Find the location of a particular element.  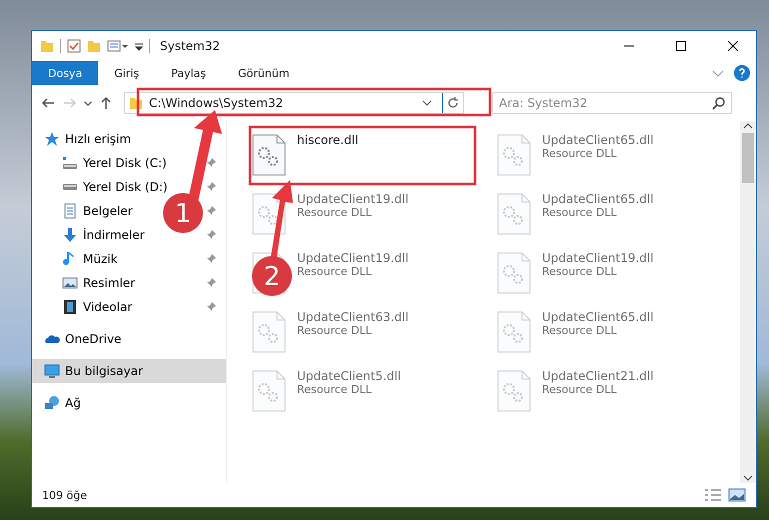

download-arrow-icon is located at coordinates (70, 235).